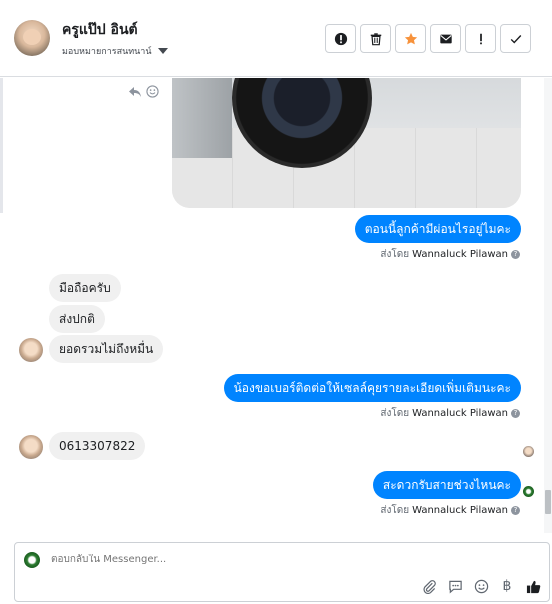  I want to click on assign-conversation-dropdown: มอบหมายการสนทนาน์, so click(115, 51).